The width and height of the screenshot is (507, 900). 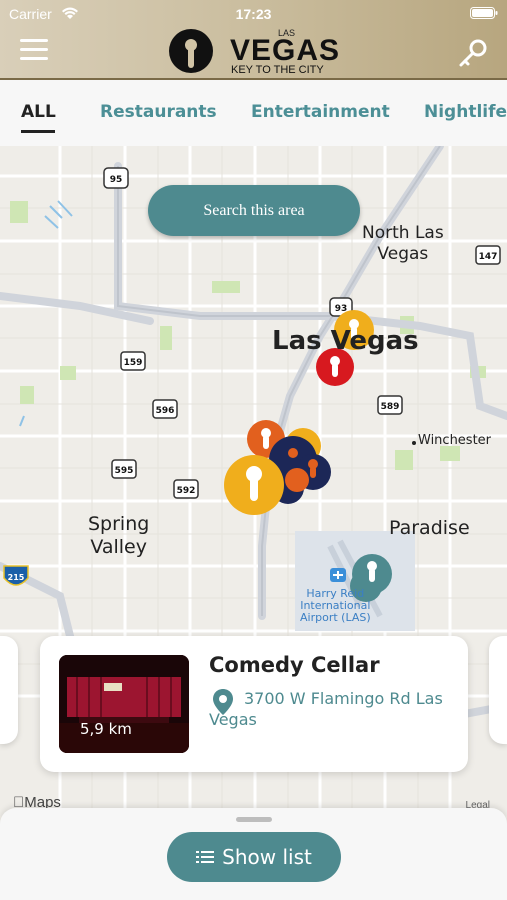 I want to click on map-pin-yellow-large, so click(x=254, y=485).